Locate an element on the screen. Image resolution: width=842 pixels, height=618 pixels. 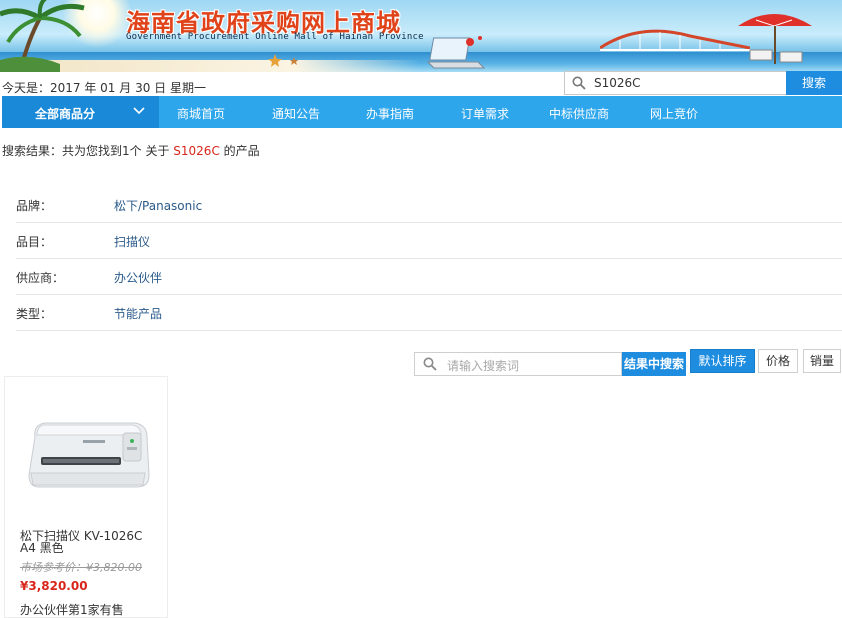
filter-label: 品牌： is located at coordinates (34, 206).